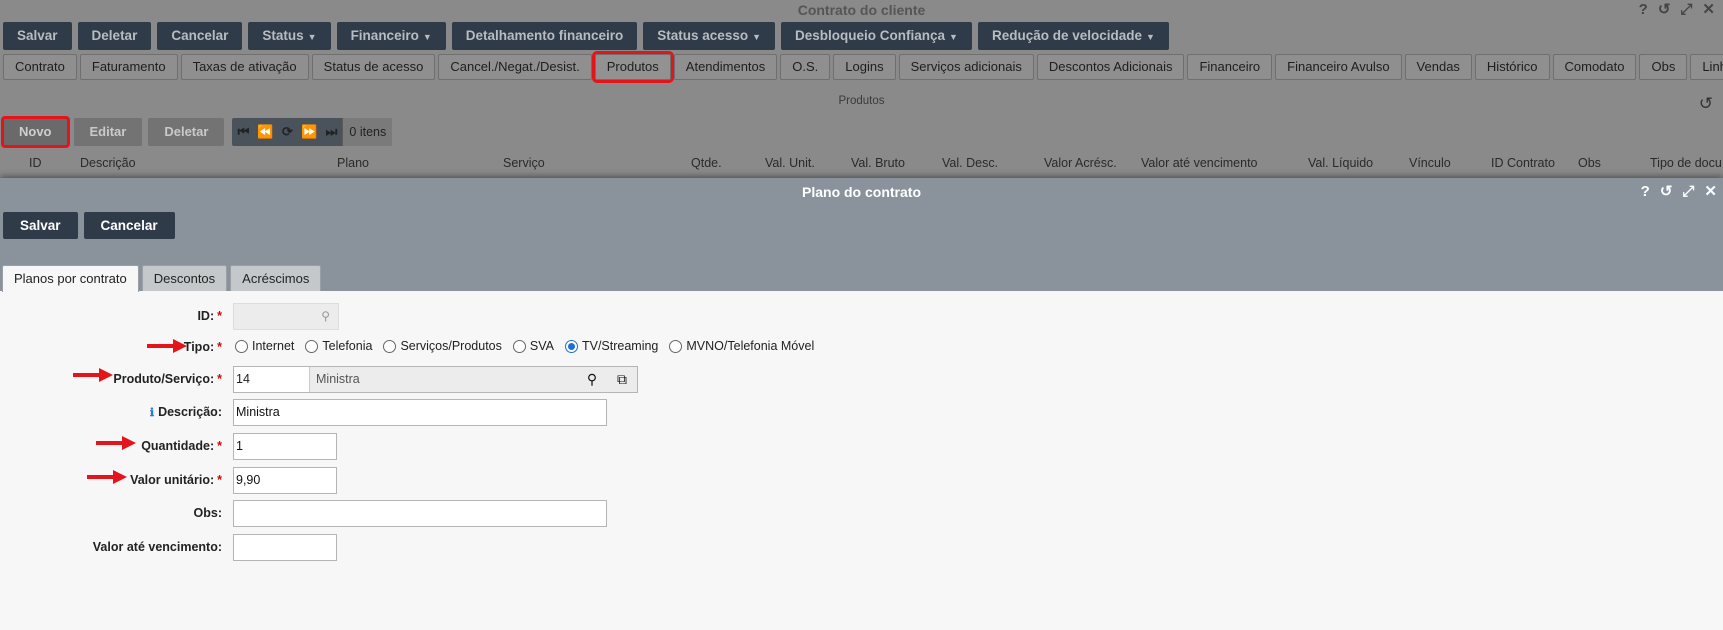 The image size is (1723, 630). I want to click on valor-unitario-input: 9,90, so click(285, 480).